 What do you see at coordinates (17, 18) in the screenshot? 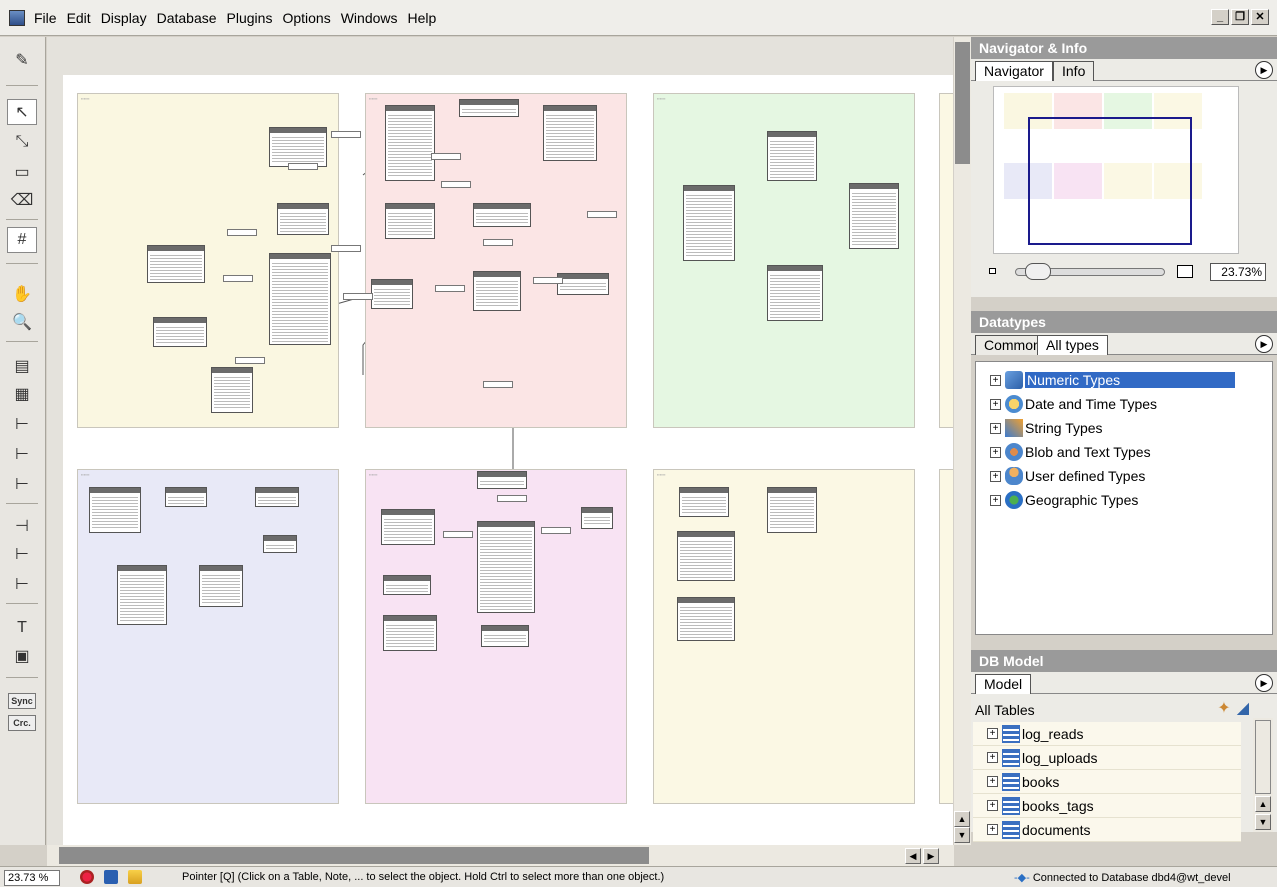
I see `app-icon` at bounding box center [17, 18].